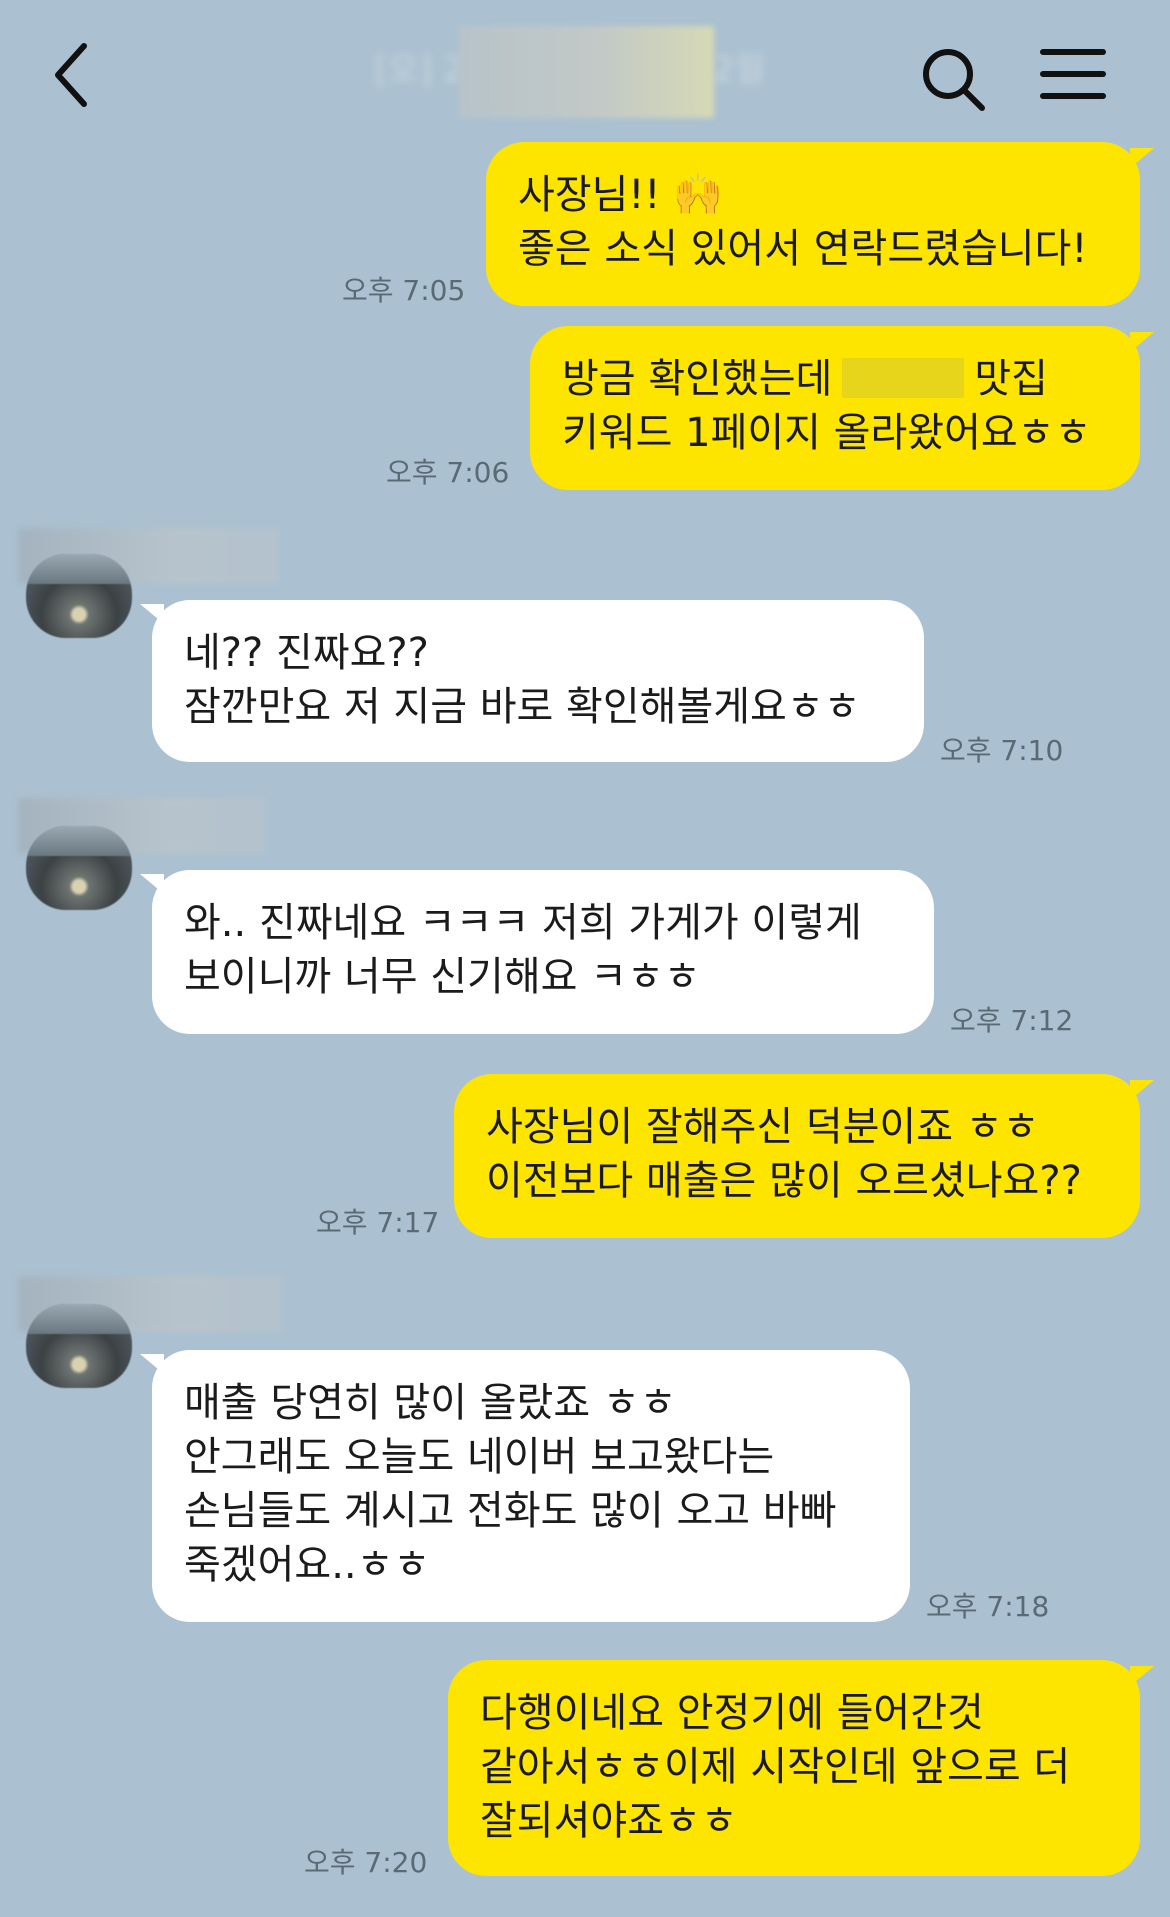 Image resolution: width=1170 pixels, height=1917 pixels. I want to click on message-line: 안그래도 오늘도 네이버 보고왔다는, so click(479, 1457).